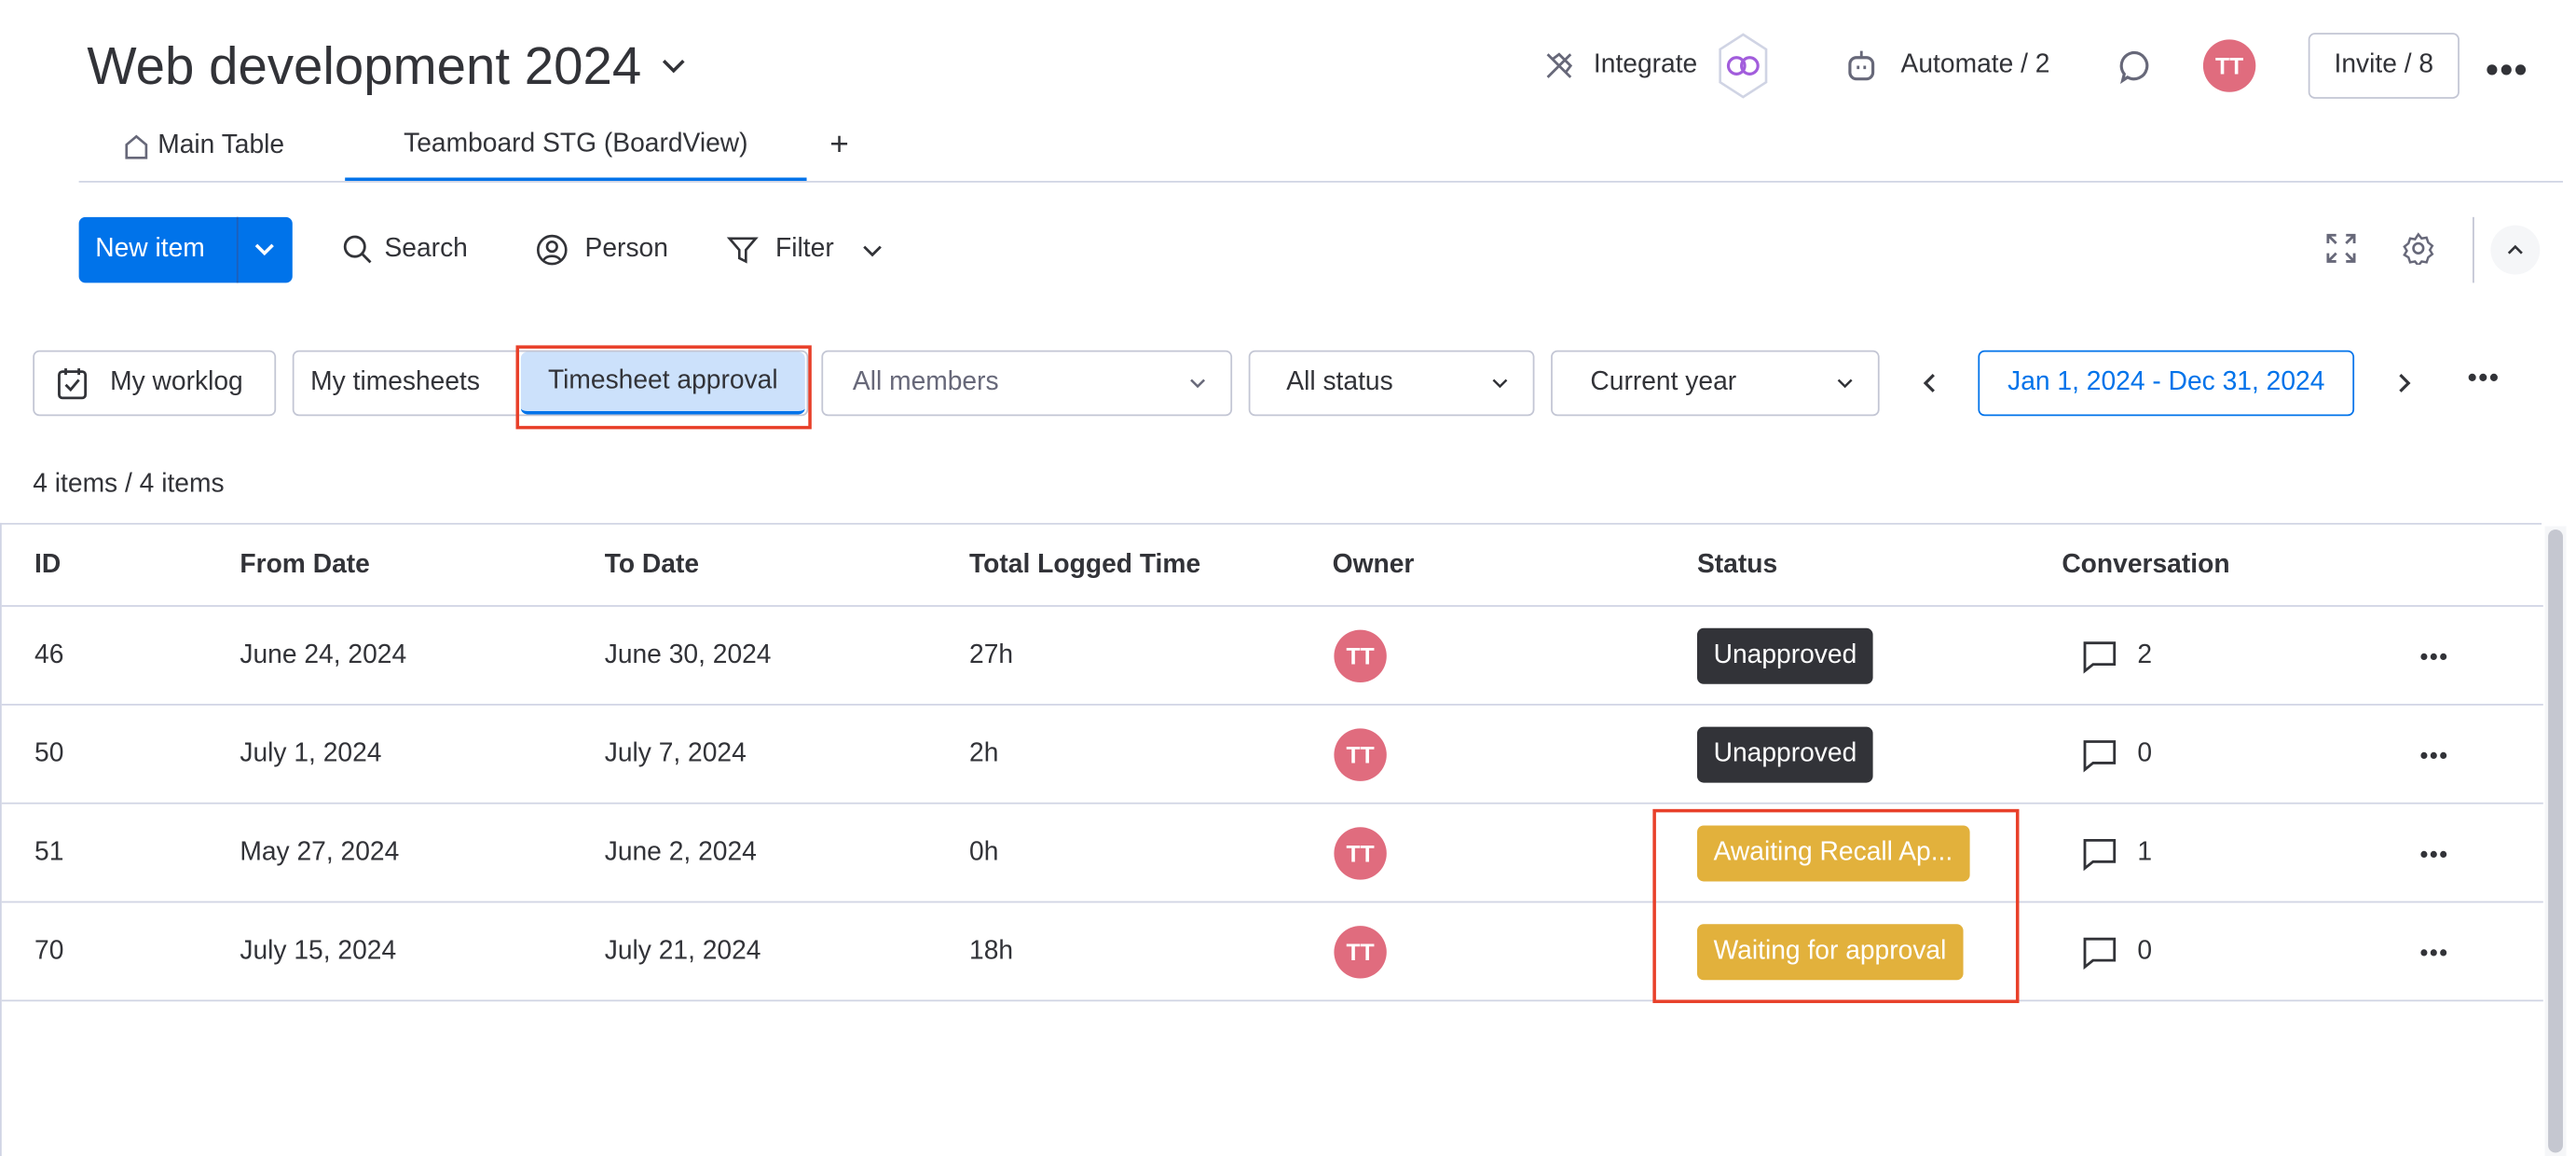 The width and height of the screenshot is (2576, 1156). What do you see at coordinates (2473, 249) in the screenshot?
I see `divider` at bounding box center [2473, 249].